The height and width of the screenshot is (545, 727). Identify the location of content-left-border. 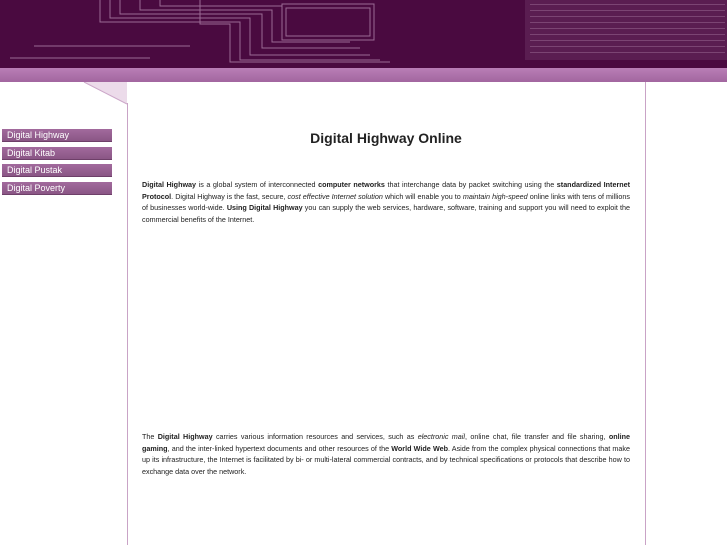
(127, 324).